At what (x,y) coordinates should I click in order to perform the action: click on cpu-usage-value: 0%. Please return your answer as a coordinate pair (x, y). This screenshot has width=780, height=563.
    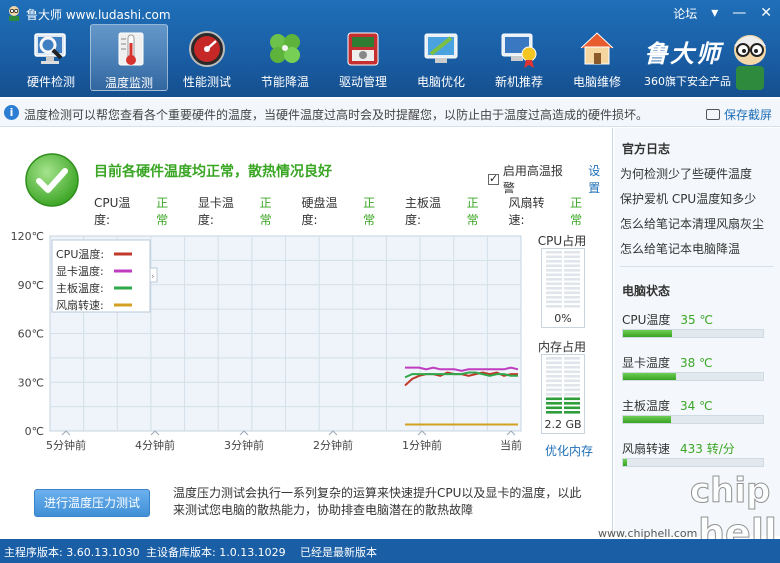
    Looking at the image, I should click on (563, 318).